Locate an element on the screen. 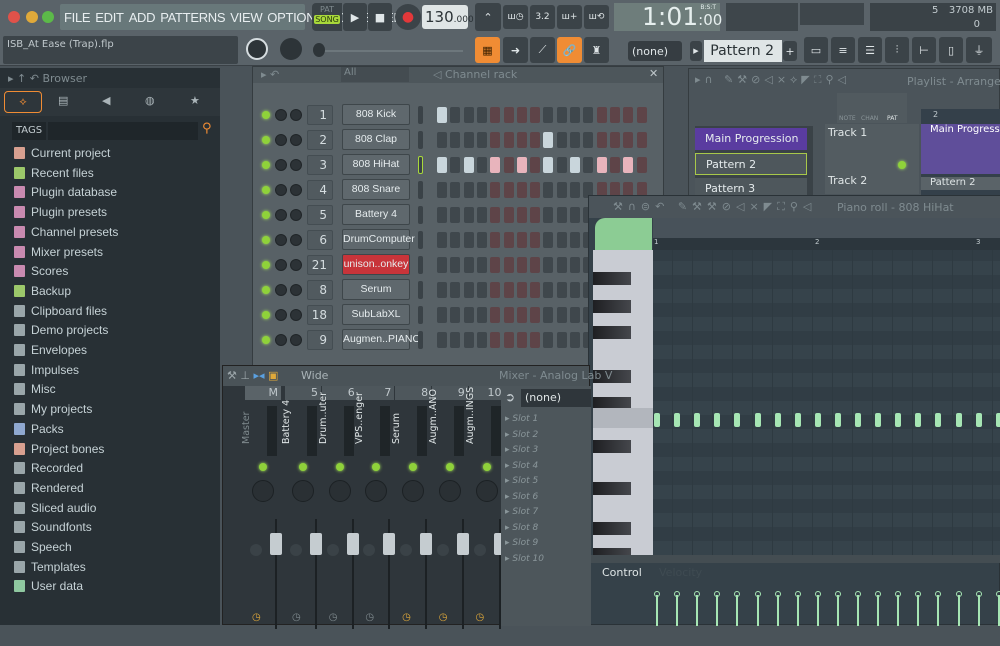  browser-item: Current project is located at coordinates (62, 153).